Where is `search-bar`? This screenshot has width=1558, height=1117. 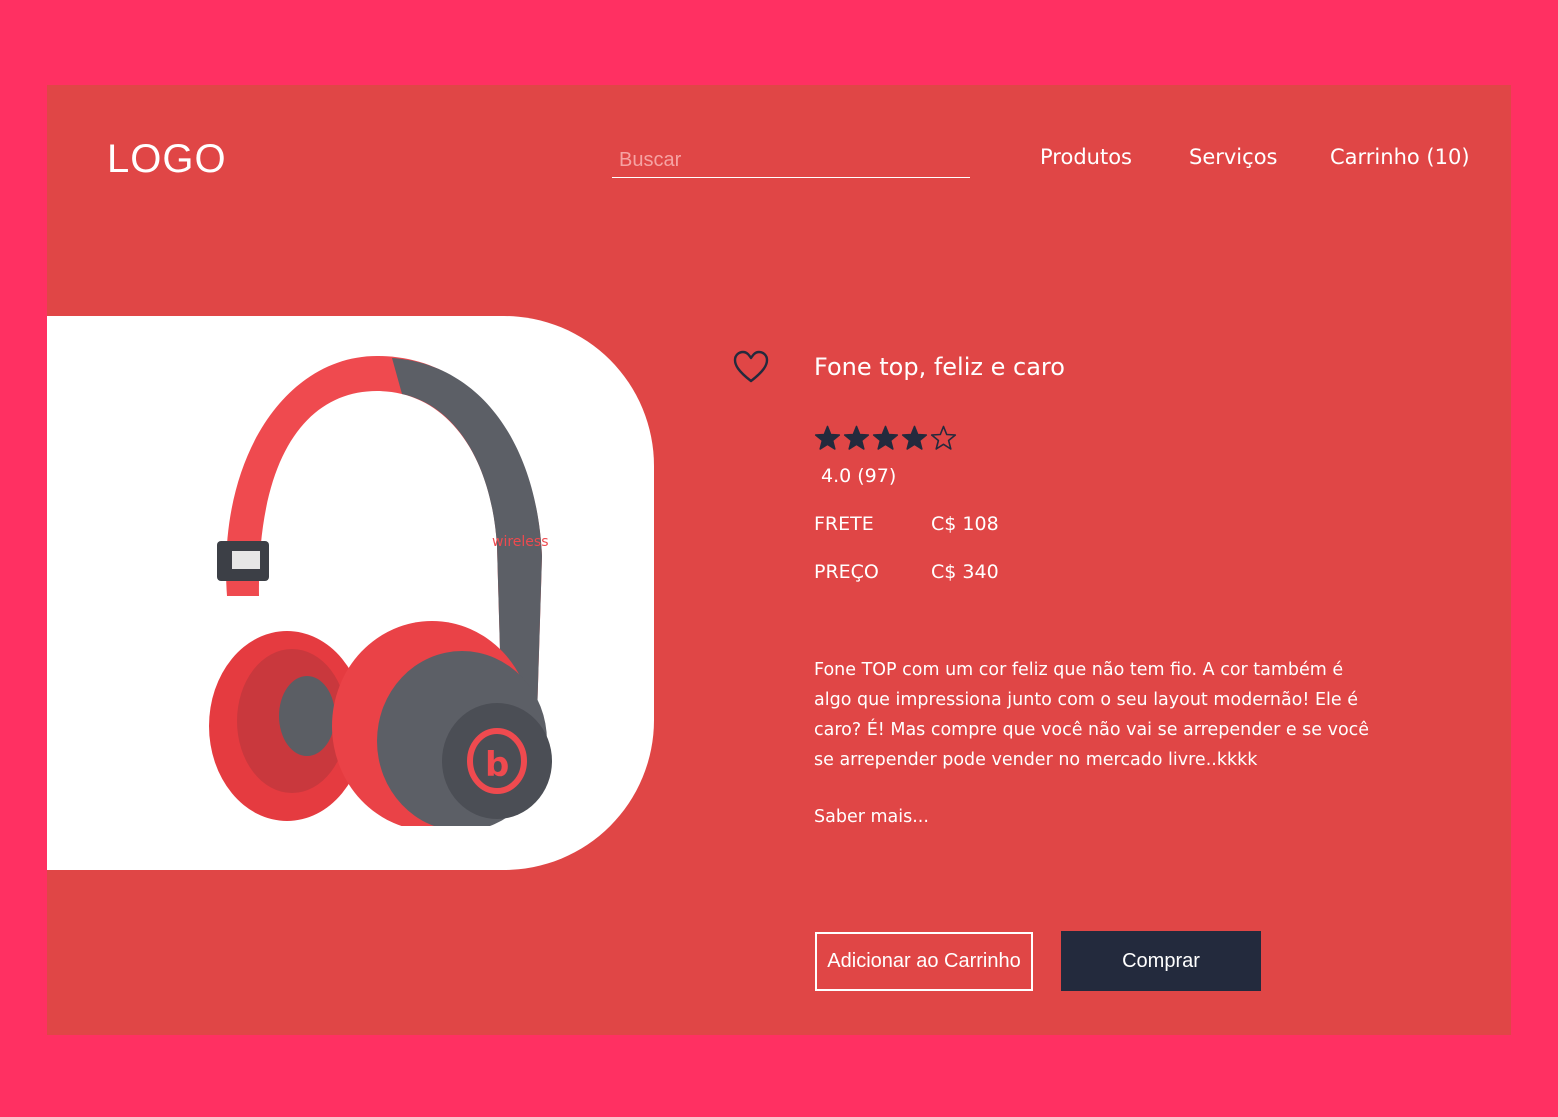 search-bar is located at coordinates (791, 160).